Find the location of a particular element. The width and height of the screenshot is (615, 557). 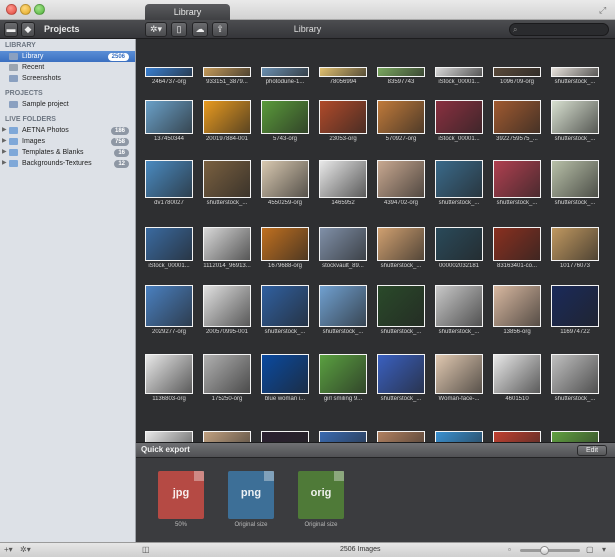

zoom-slider-track is located at coordinates (550, 550).